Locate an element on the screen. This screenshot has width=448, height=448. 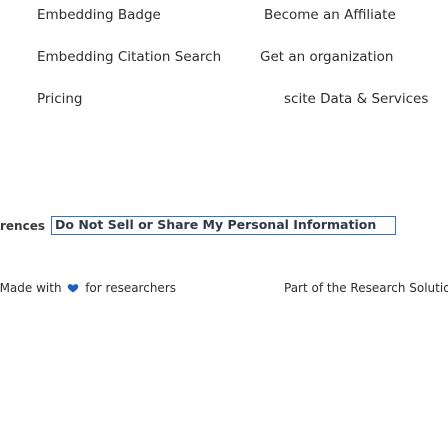
link-get-organization: Get an organization is located at coordinates (326, 57).